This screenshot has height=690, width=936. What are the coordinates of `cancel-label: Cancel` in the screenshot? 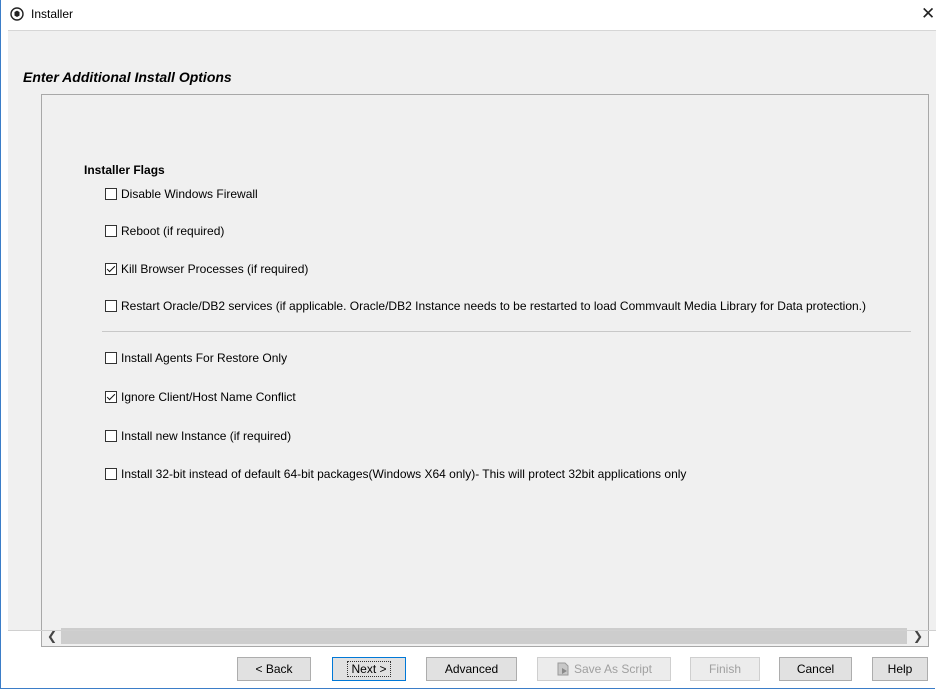 It's located at (815, 669).